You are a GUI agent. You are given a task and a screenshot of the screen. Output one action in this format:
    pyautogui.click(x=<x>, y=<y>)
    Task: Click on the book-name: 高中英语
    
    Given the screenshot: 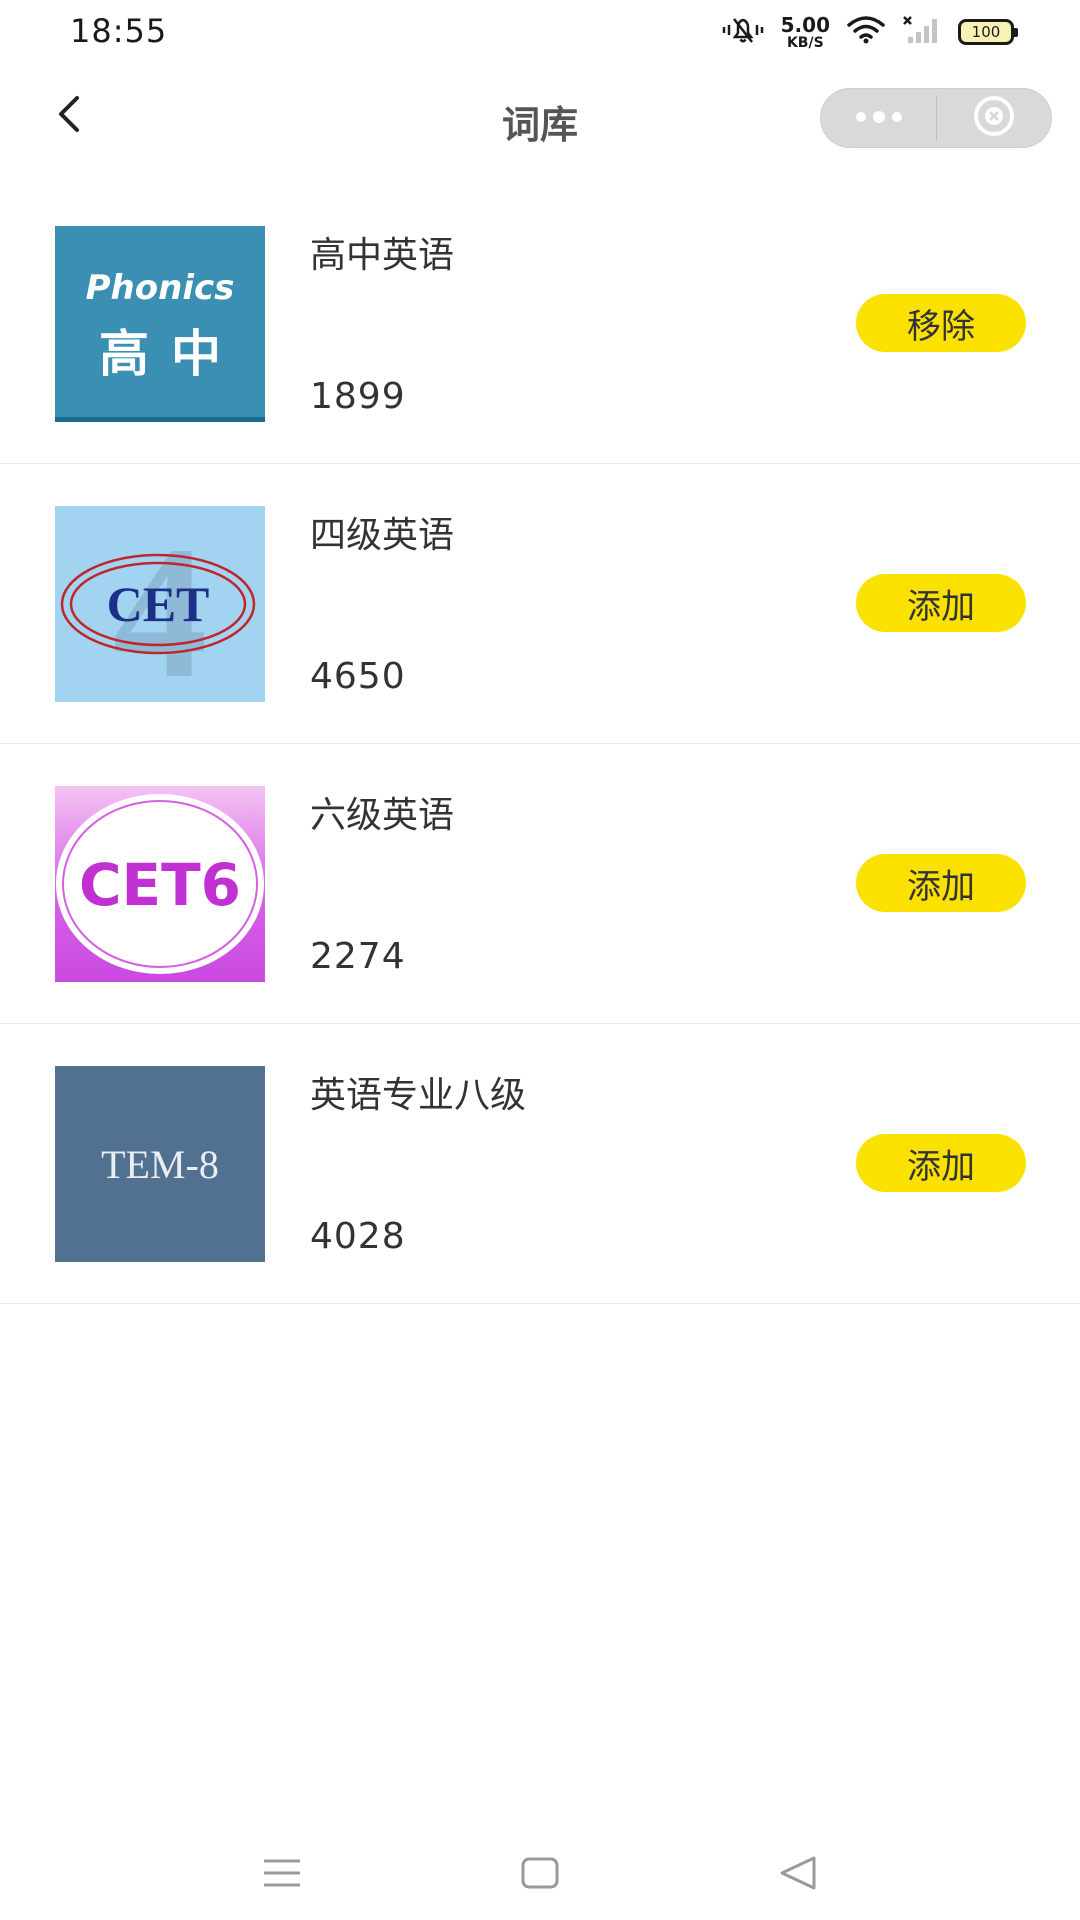 What is the action you would take?
    pyautogui.click(x=382, y=255)
    